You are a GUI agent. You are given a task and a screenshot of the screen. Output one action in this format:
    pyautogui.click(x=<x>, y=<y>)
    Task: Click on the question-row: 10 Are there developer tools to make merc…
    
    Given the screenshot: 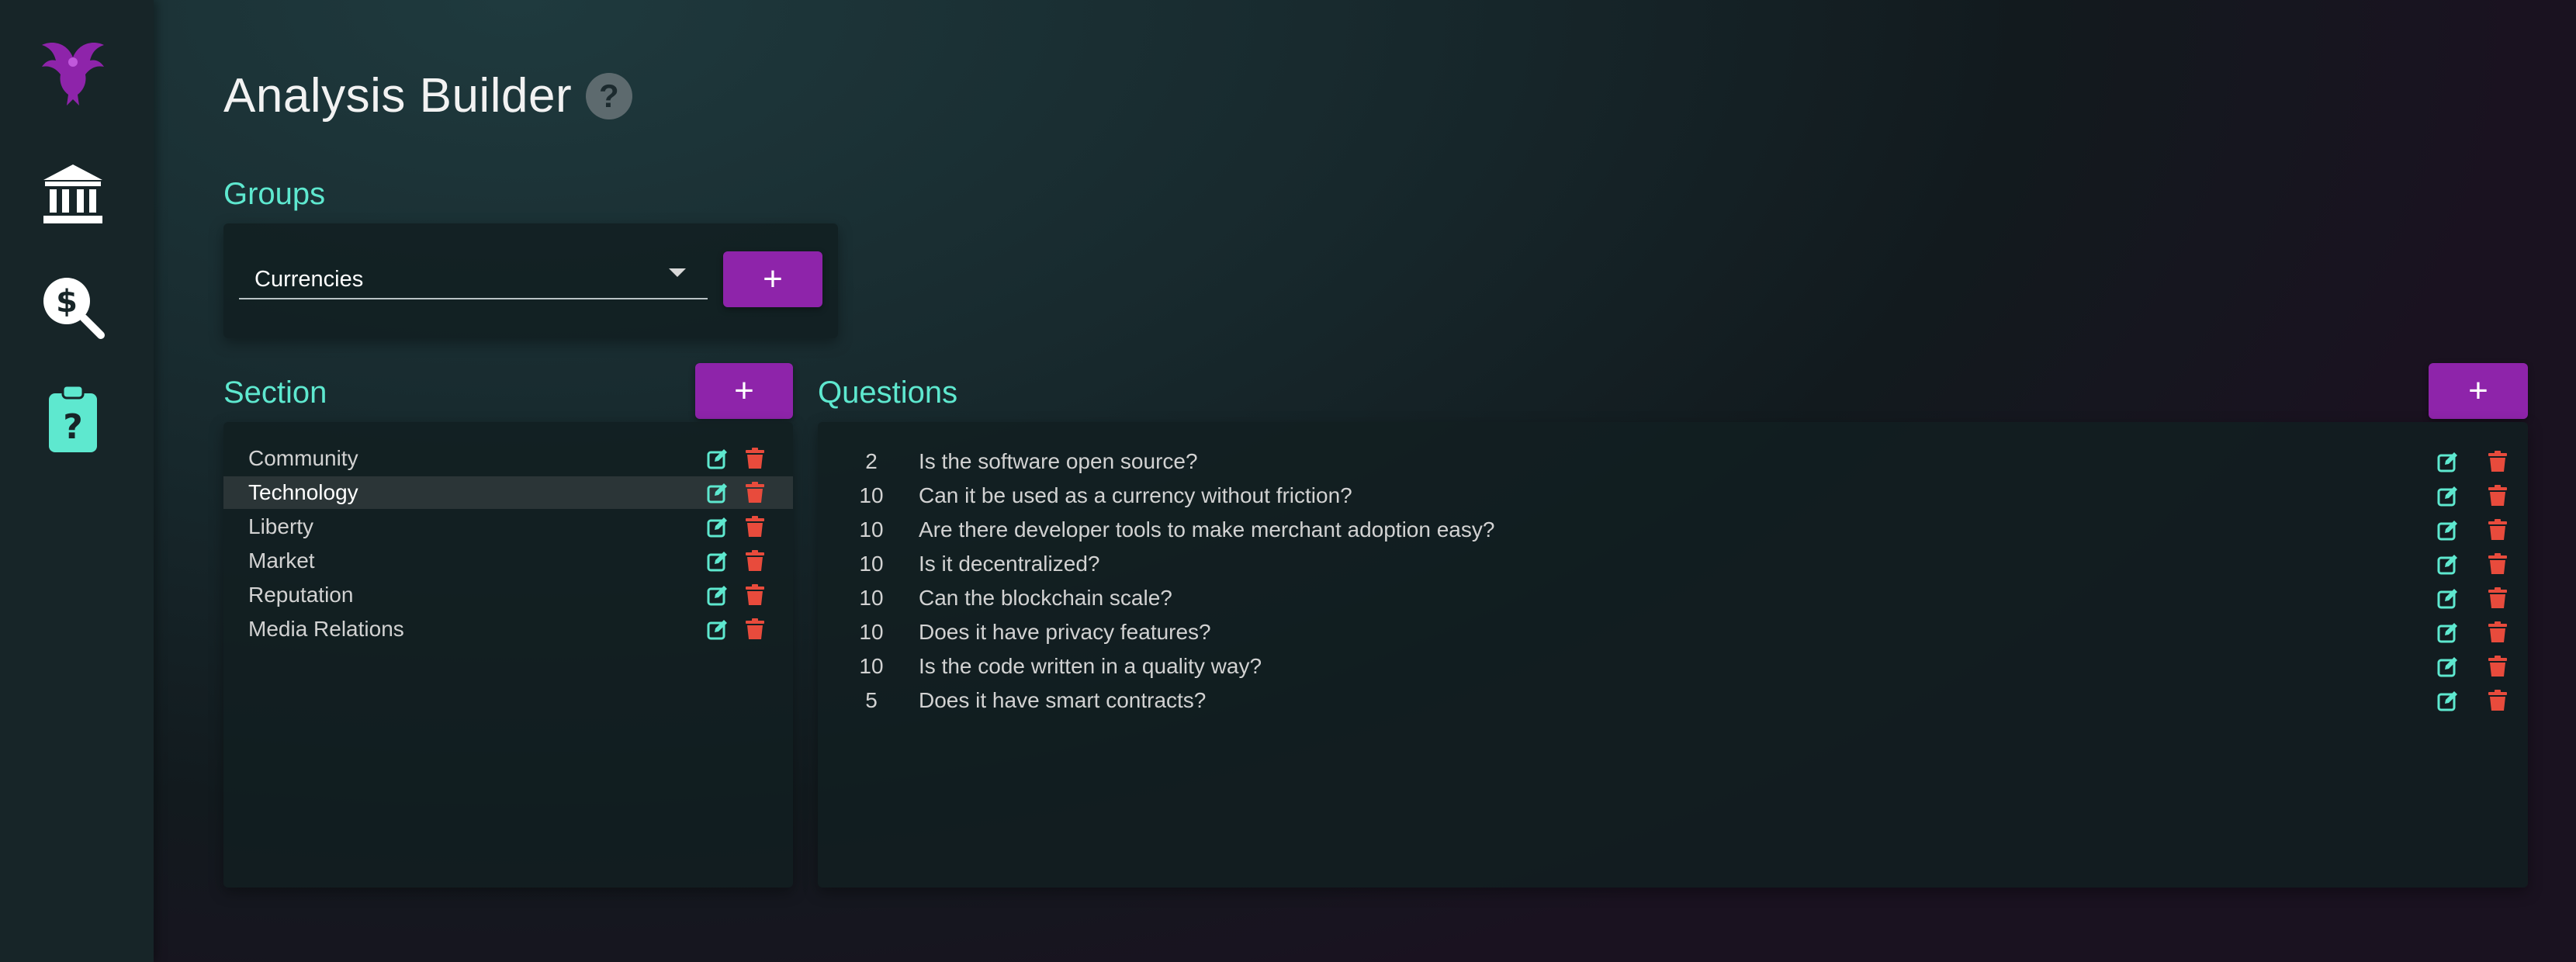 What is the action you would take?
    pyautogui.click(x=1673, y=530)
    